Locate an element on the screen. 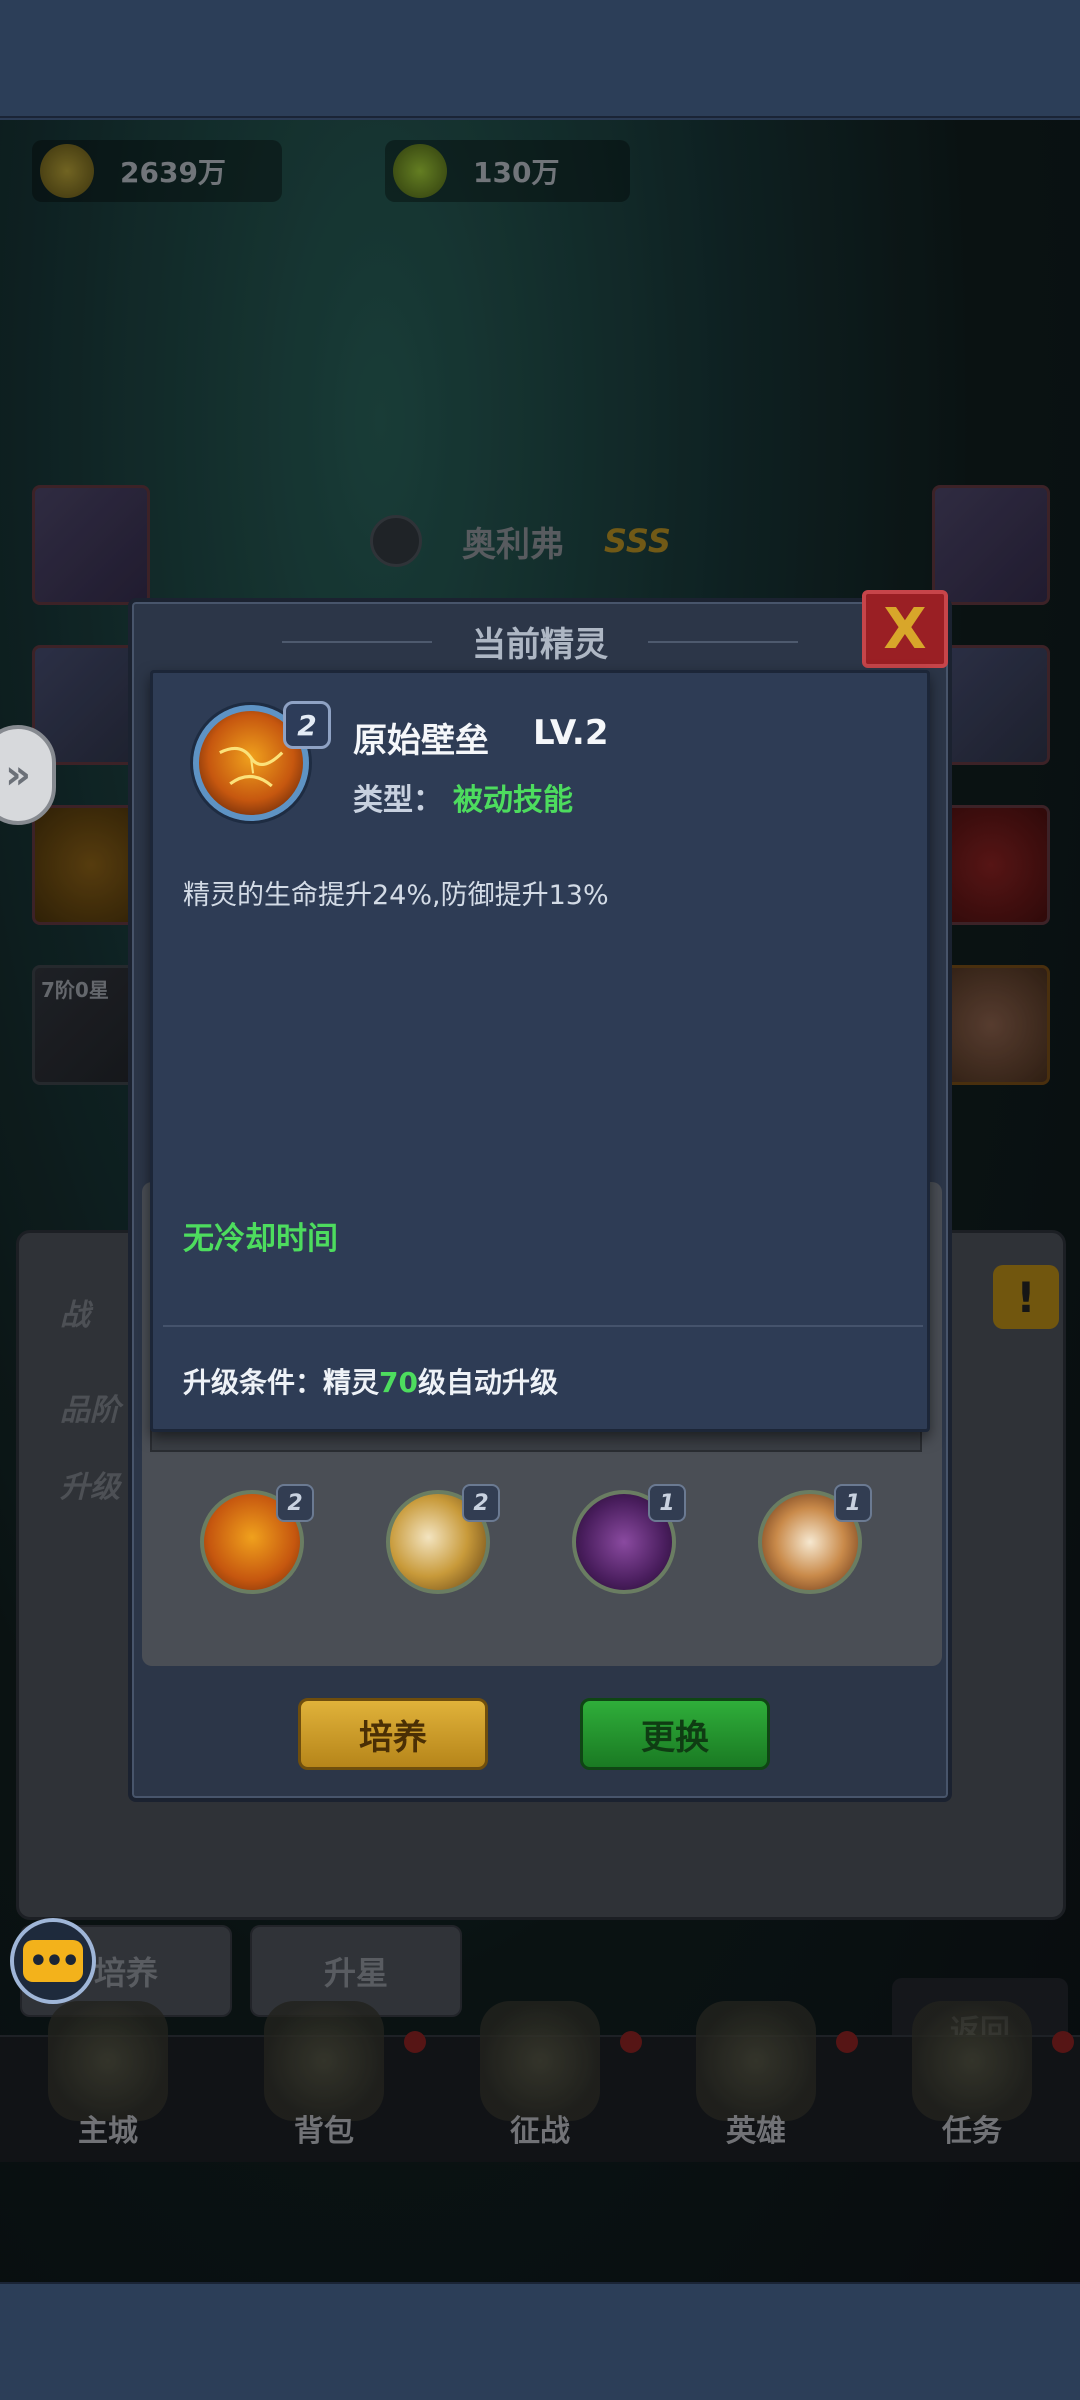  skill-level: LV.2 is located at coordinates (571, 733).